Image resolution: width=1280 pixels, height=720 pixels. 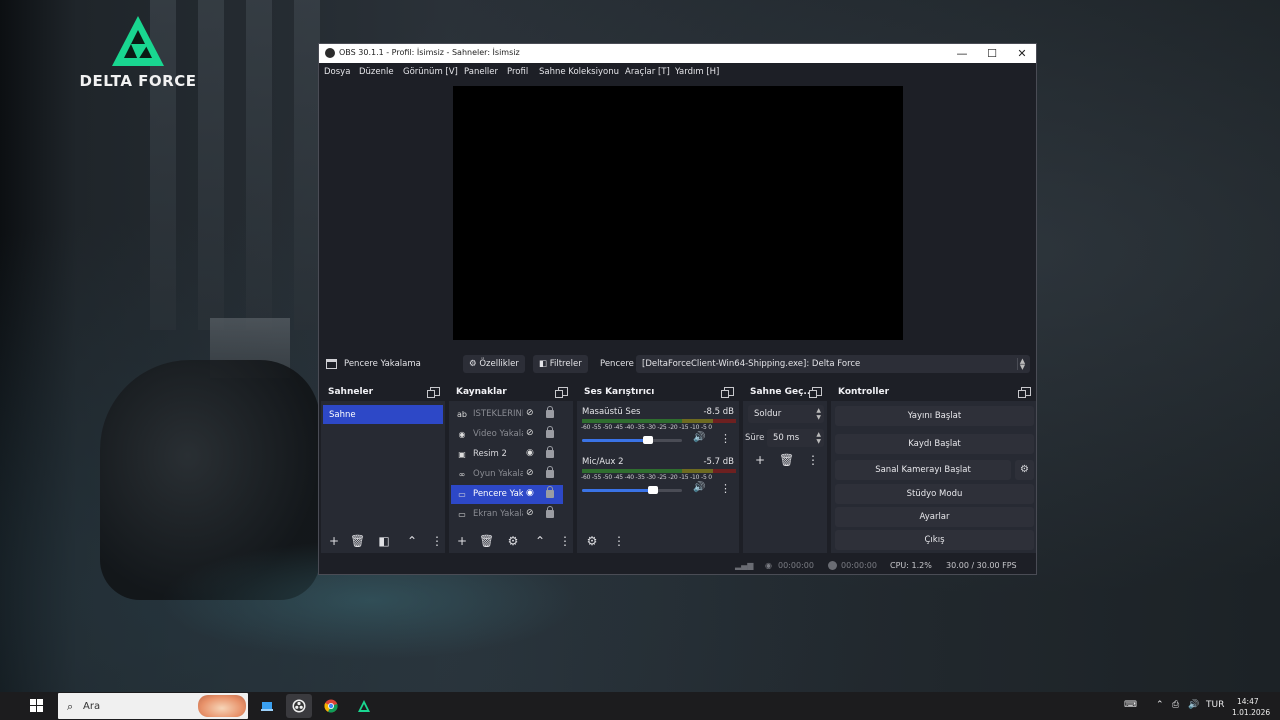 I want to click on menu-yardim: Yardım [H], so click(x=697, y=72).